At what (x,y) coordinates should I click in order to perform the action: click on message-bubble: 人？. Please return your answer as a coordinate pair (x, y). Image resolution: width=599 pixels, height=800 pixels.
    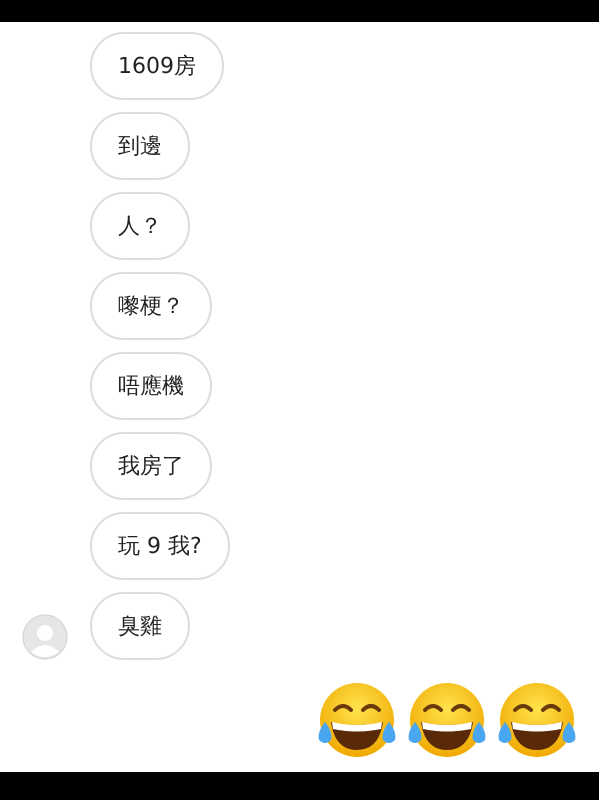
    Looking at the image, I should click on (140, 226).